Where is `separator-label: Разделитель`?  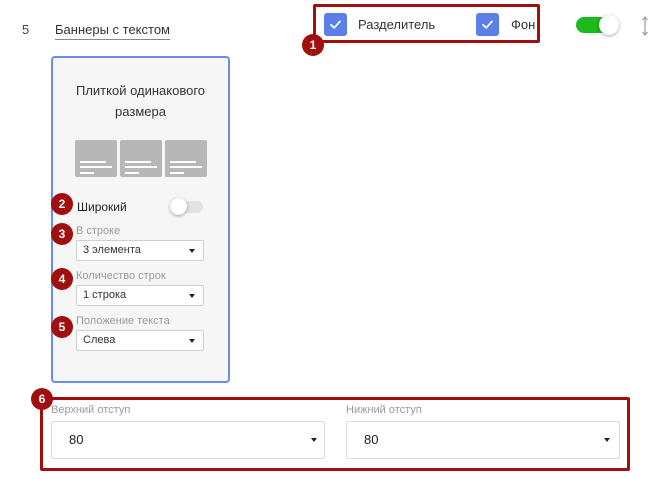 separator-label: Разделитель is located at coordinates (397, 24).